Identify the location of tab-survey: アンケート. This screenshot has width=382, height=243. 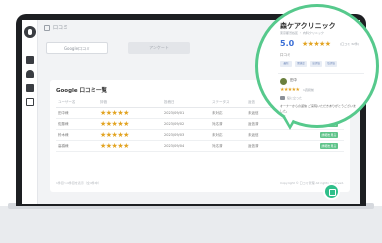
(159, 48).